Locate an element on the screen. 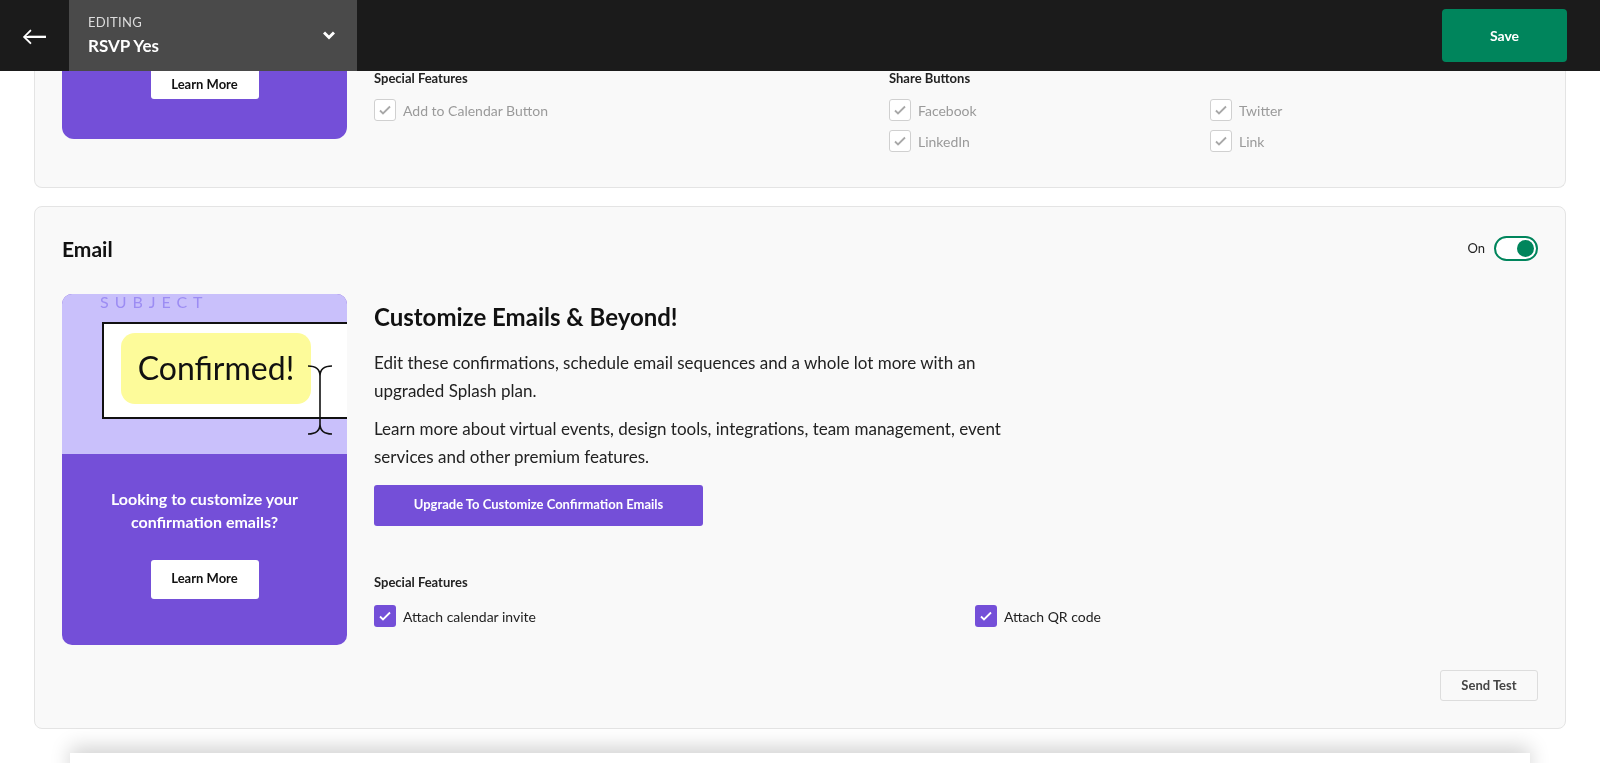 The image size is (1600, 763). selector-eyebrow: EDITING is located at coordinates (116, 22).